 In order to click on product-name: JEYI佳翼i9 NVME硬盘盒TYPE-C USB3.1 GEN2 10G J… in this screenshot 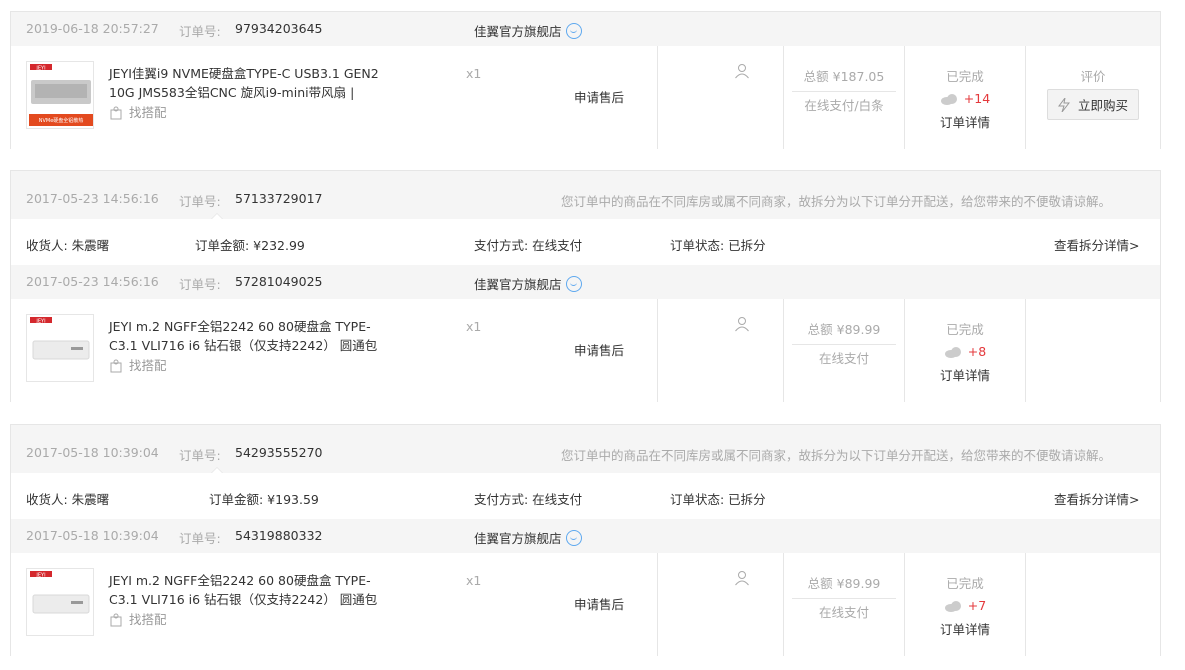, I will do `click(246, 83)`.